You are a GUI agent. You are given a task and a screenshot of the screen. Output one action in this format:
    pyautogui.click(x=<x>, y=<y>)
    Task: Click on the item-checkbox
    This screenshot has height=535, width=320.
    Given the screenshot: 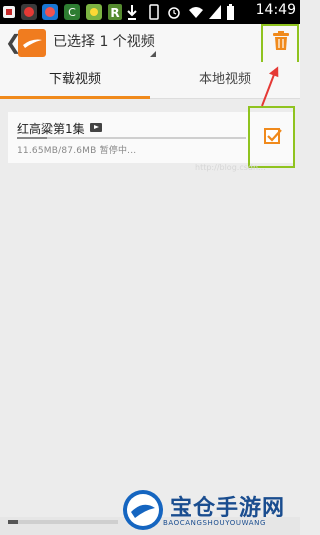 What is the action you would take?
    pyautogui.click(x=273, y=136)
    